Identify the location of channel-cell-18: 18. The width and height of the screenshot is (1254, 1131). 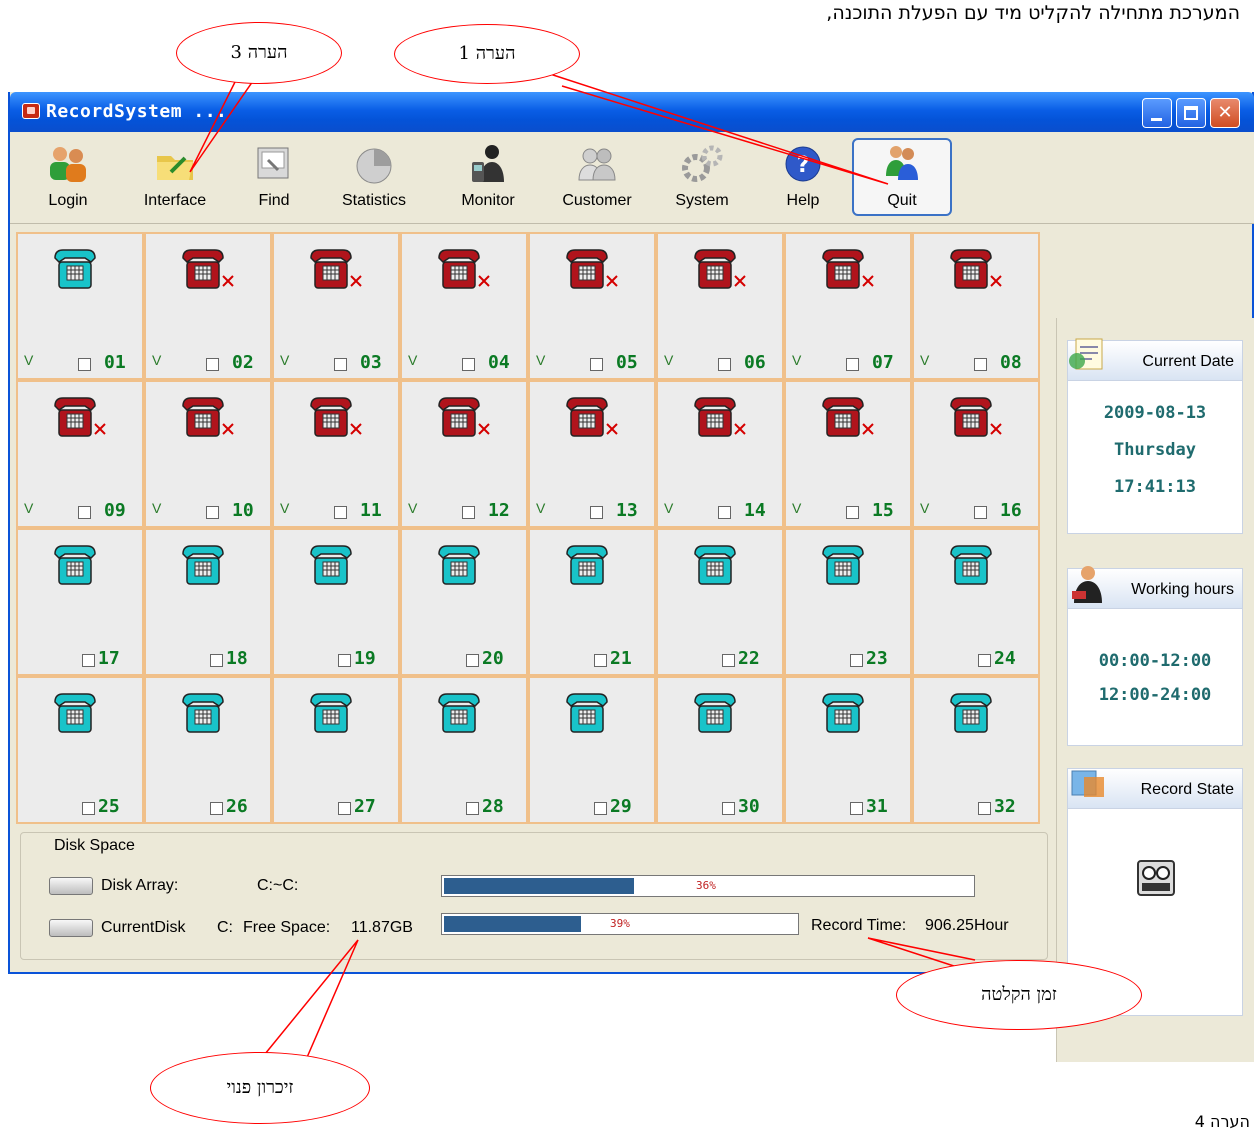
(208, 602).